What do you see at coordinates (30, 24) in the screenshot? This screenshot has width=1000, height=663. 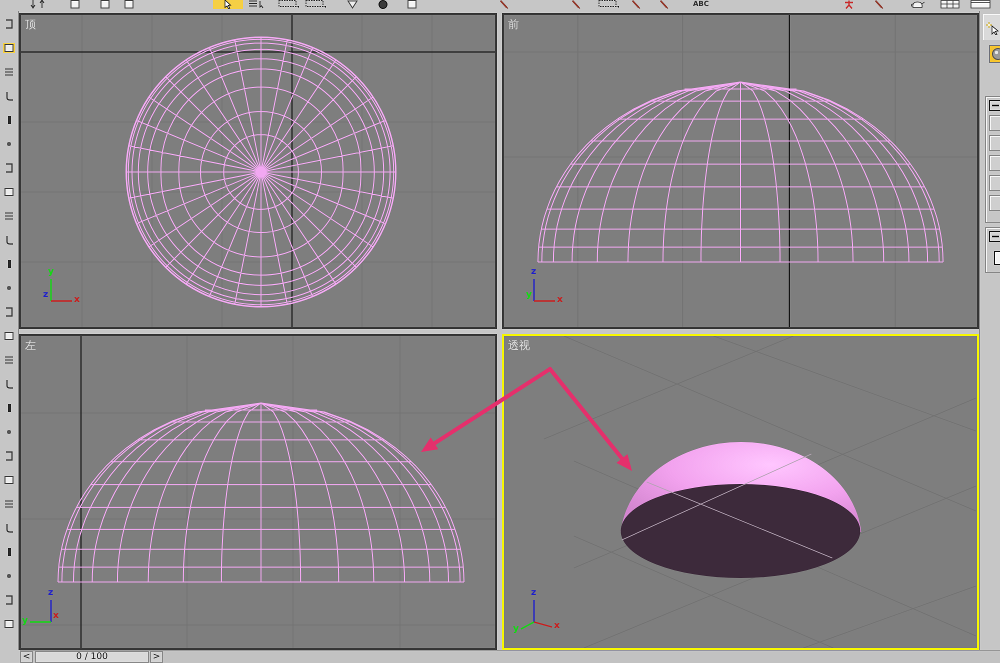 I see `viewport-label: 顶` at bounding box center [30, 24].